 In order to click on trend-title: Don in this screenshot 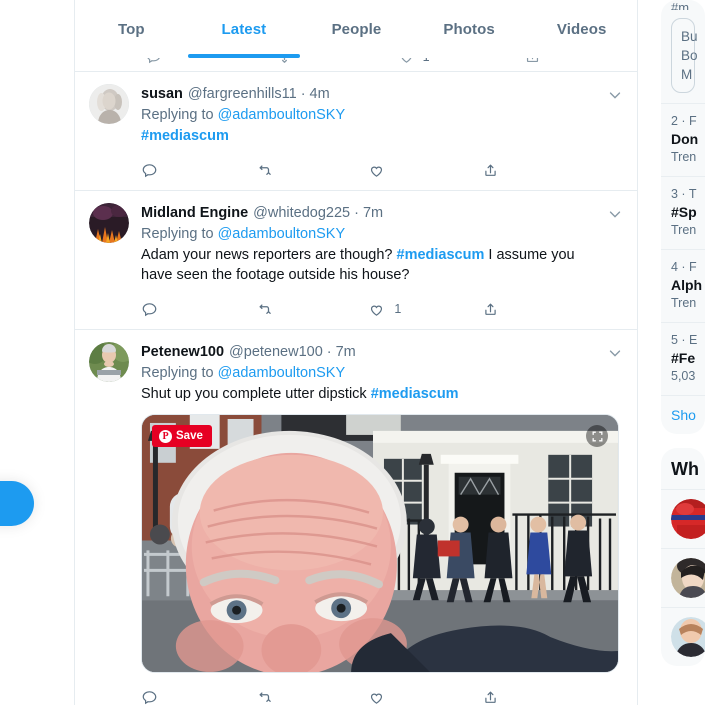, I will do `click(685, 139)`.